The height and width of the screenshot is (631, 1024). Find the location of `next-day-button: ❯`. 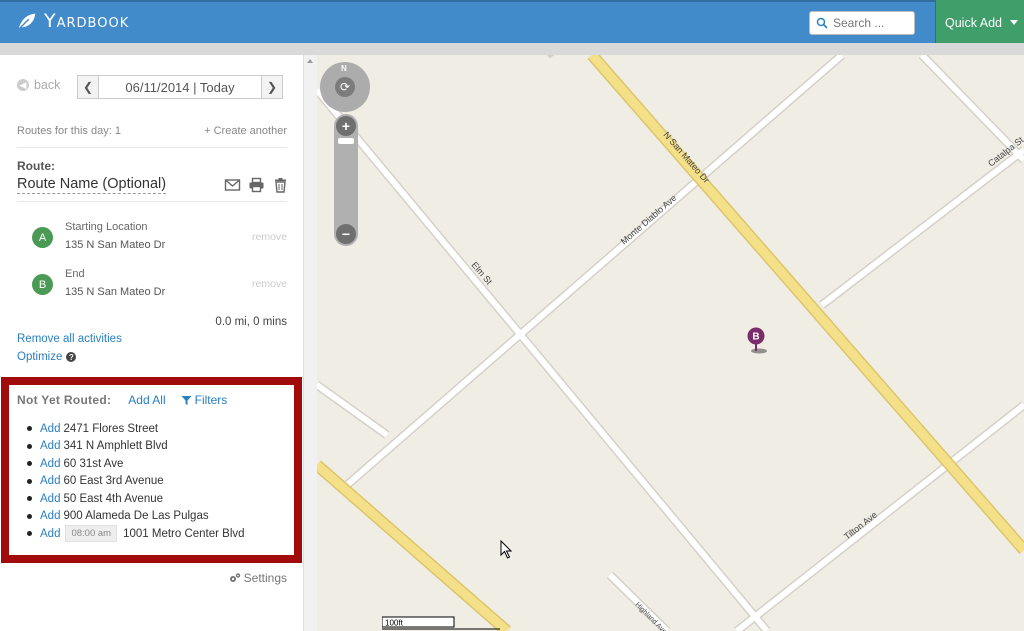

next-day-button: ❯ is located at coordinates (272, 87).